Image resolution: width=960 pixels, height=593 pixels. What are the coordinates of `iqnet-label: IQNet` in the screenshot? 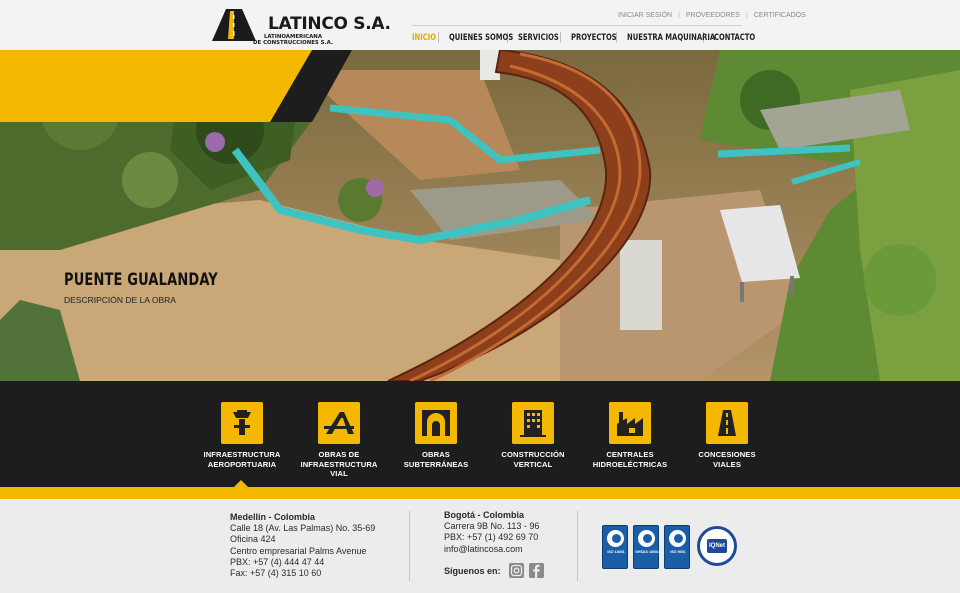 It's located at (717, 546).